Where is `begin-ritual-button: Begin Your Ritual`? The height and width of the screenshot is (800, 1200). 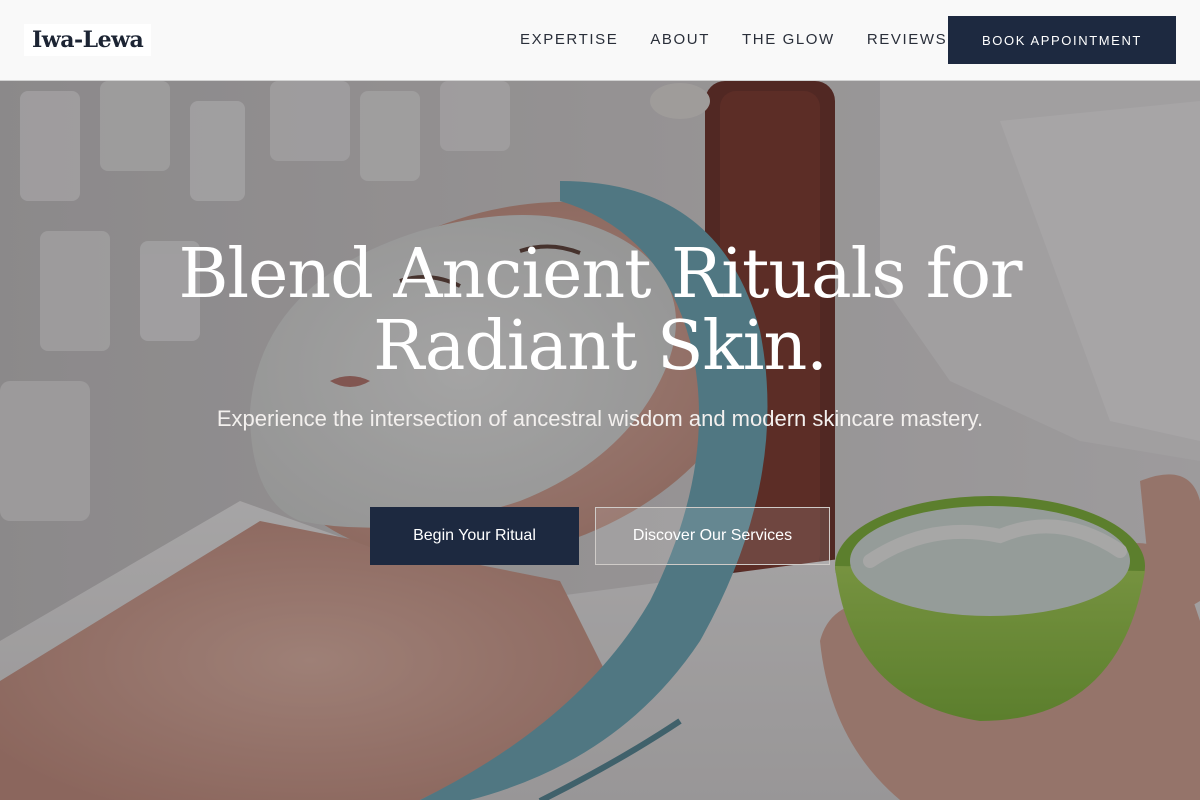 begin-ritual-button: Begin Your Ritual is located at coordinates (474, 536).